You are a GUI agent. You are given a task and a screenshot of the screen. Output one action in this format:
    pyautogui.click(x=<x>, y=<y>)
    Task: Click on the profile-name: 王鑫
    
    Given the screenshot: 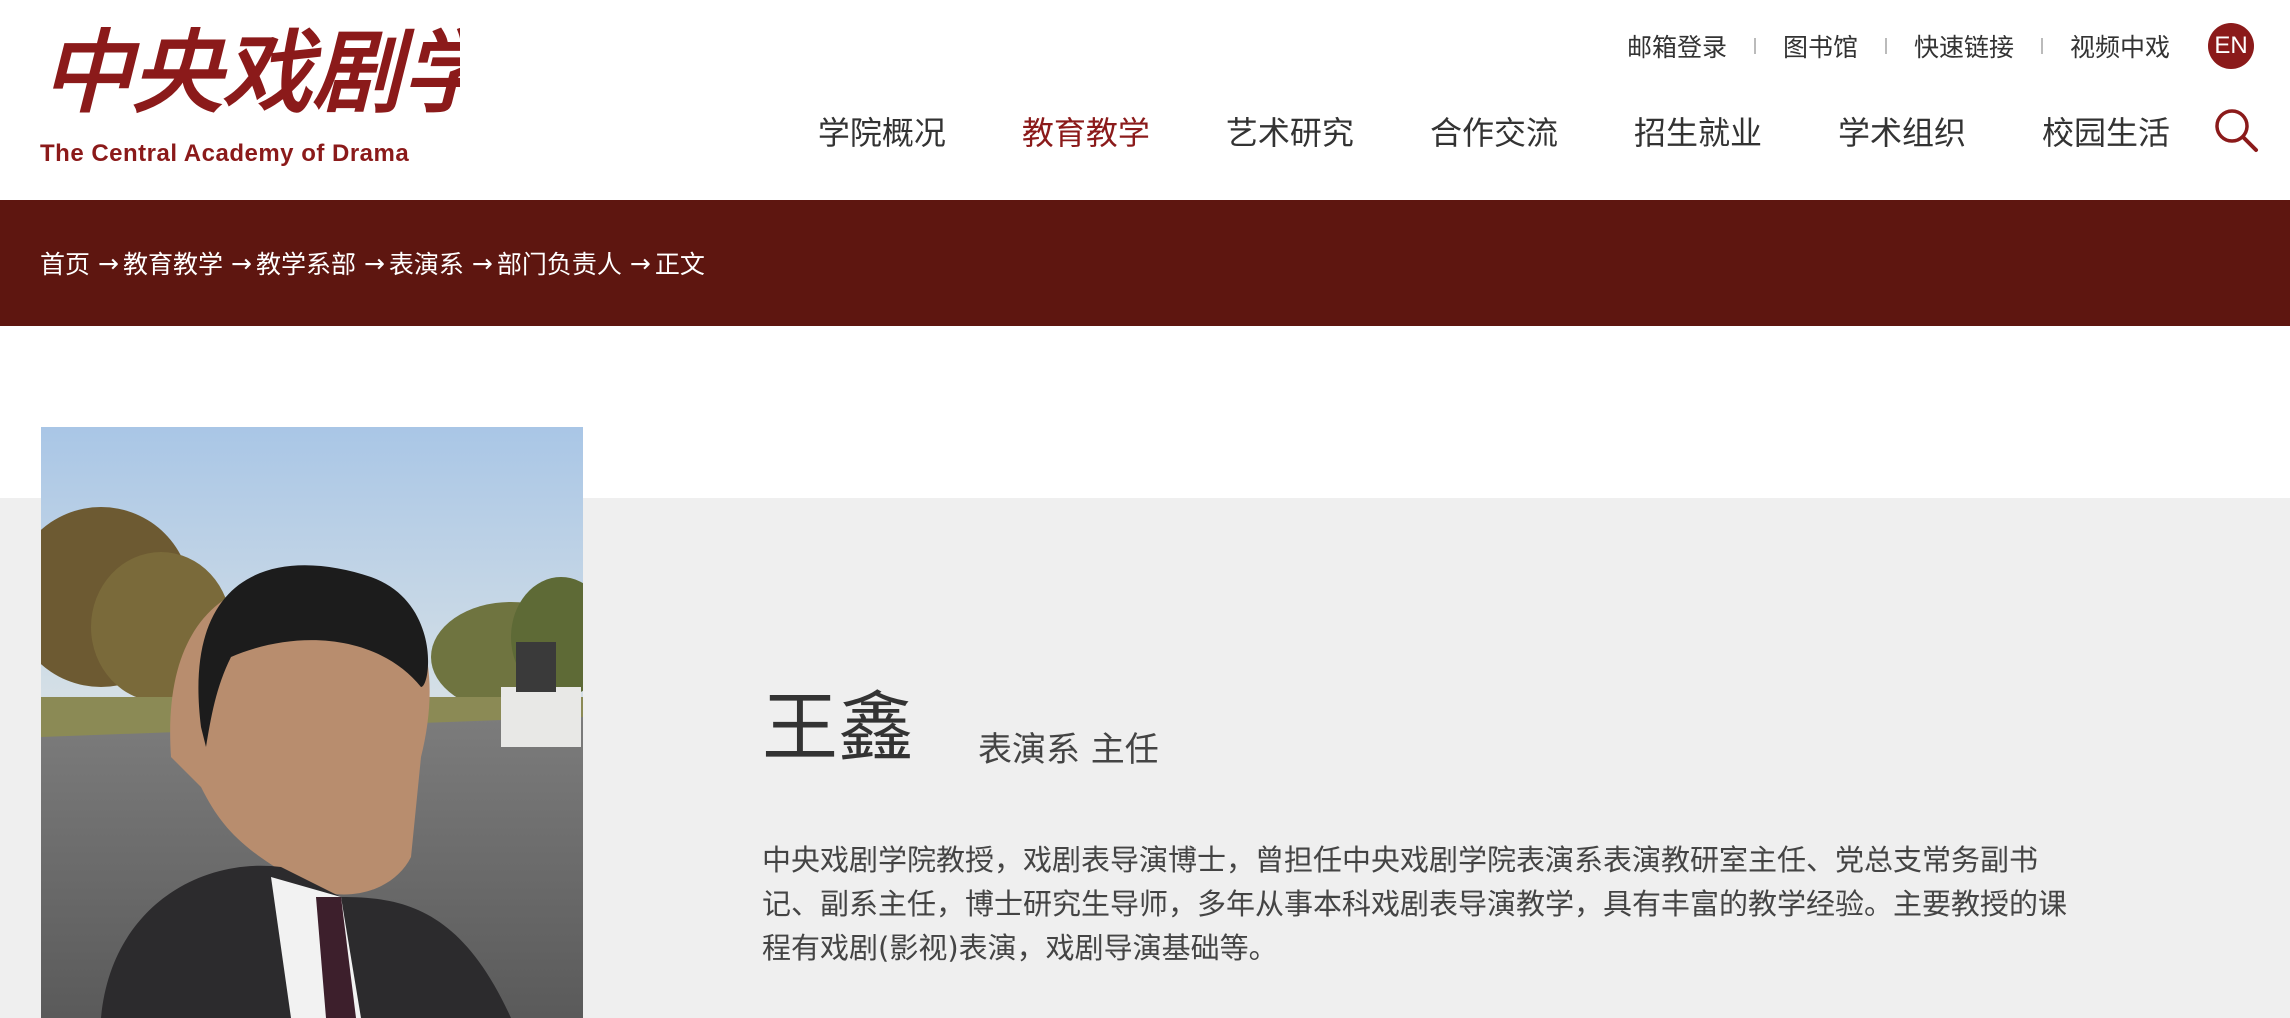 What is the action you would take?
    pyautogui.click(x=838, y=727)
    